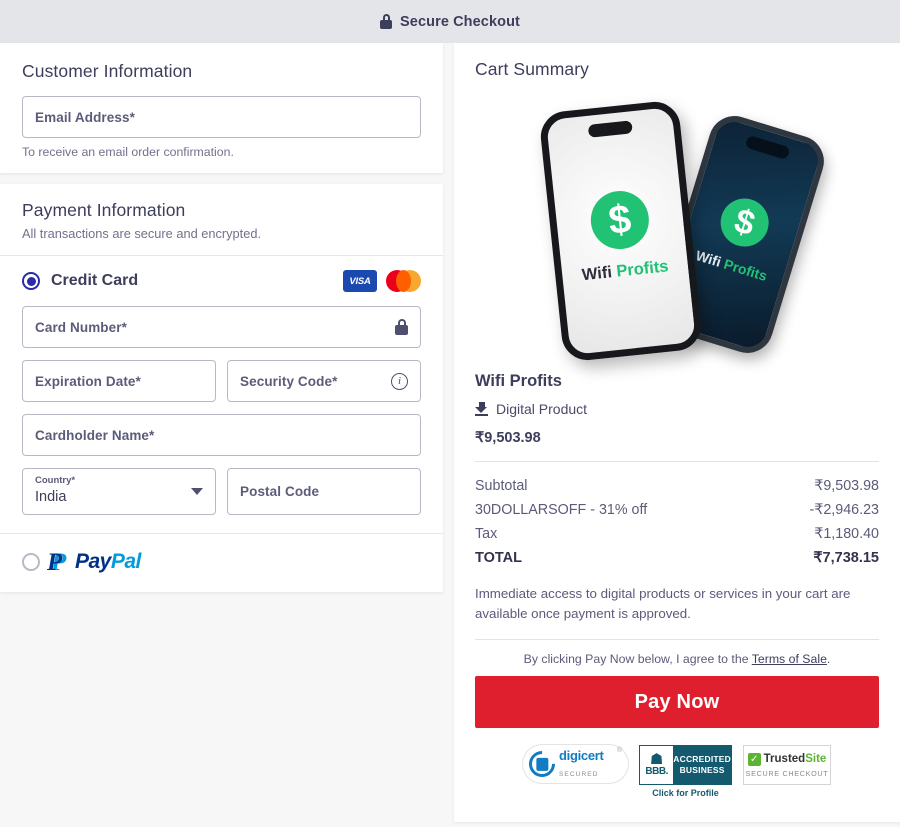  I want to click on registered-mark-icon: ®, so click(619, 750).